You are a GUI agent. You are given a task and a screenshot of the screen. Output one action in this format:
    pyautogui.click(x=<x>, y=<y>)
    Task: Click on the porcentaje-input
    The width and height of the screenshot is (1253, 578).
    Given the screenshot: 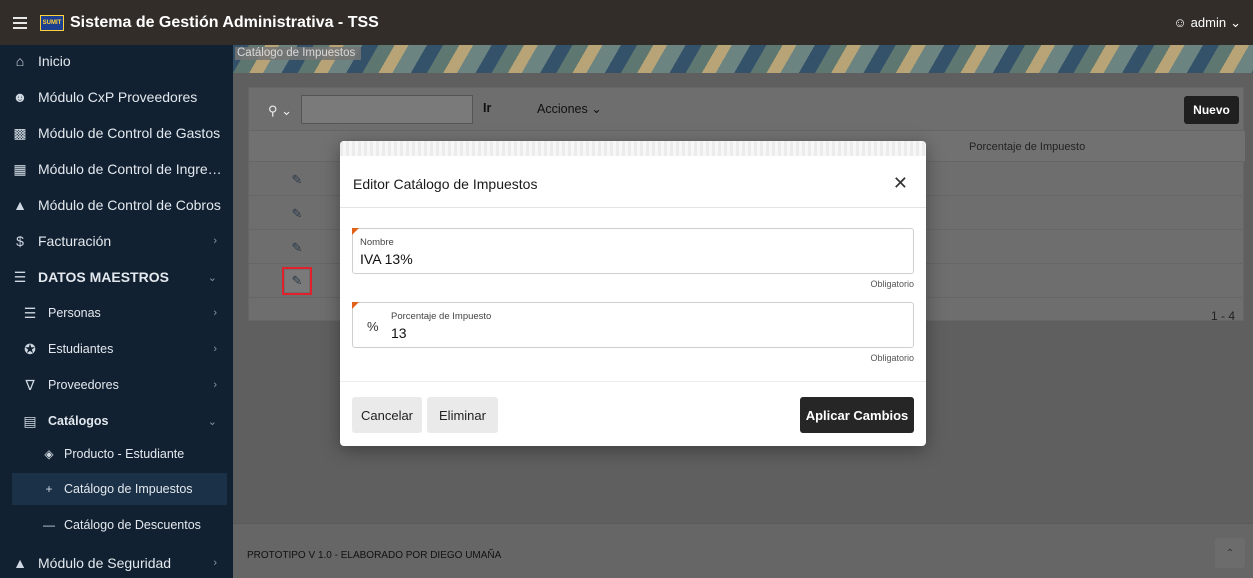 What is the action you would take?
    pyautogui.click(x=641, y=333)
    